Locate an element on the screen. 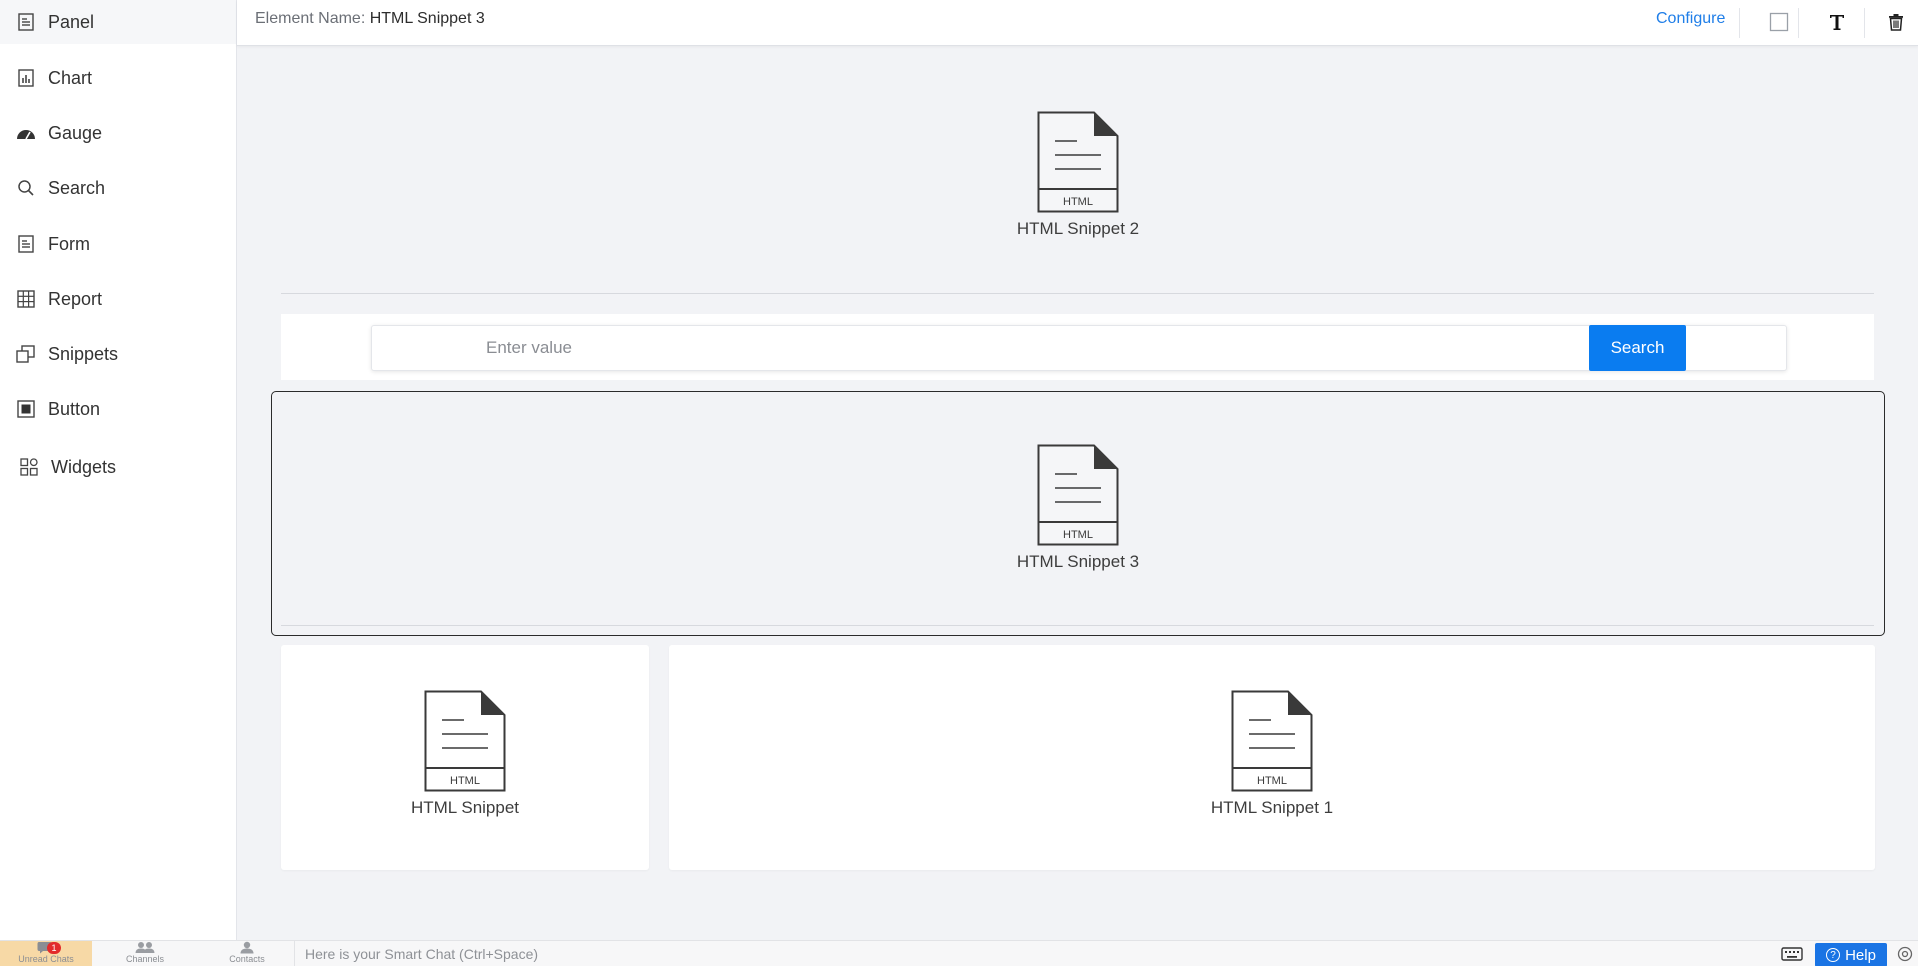 This screenshot has width=1918, height=966. keyboard-icon is located at coordinates (1792, 954).